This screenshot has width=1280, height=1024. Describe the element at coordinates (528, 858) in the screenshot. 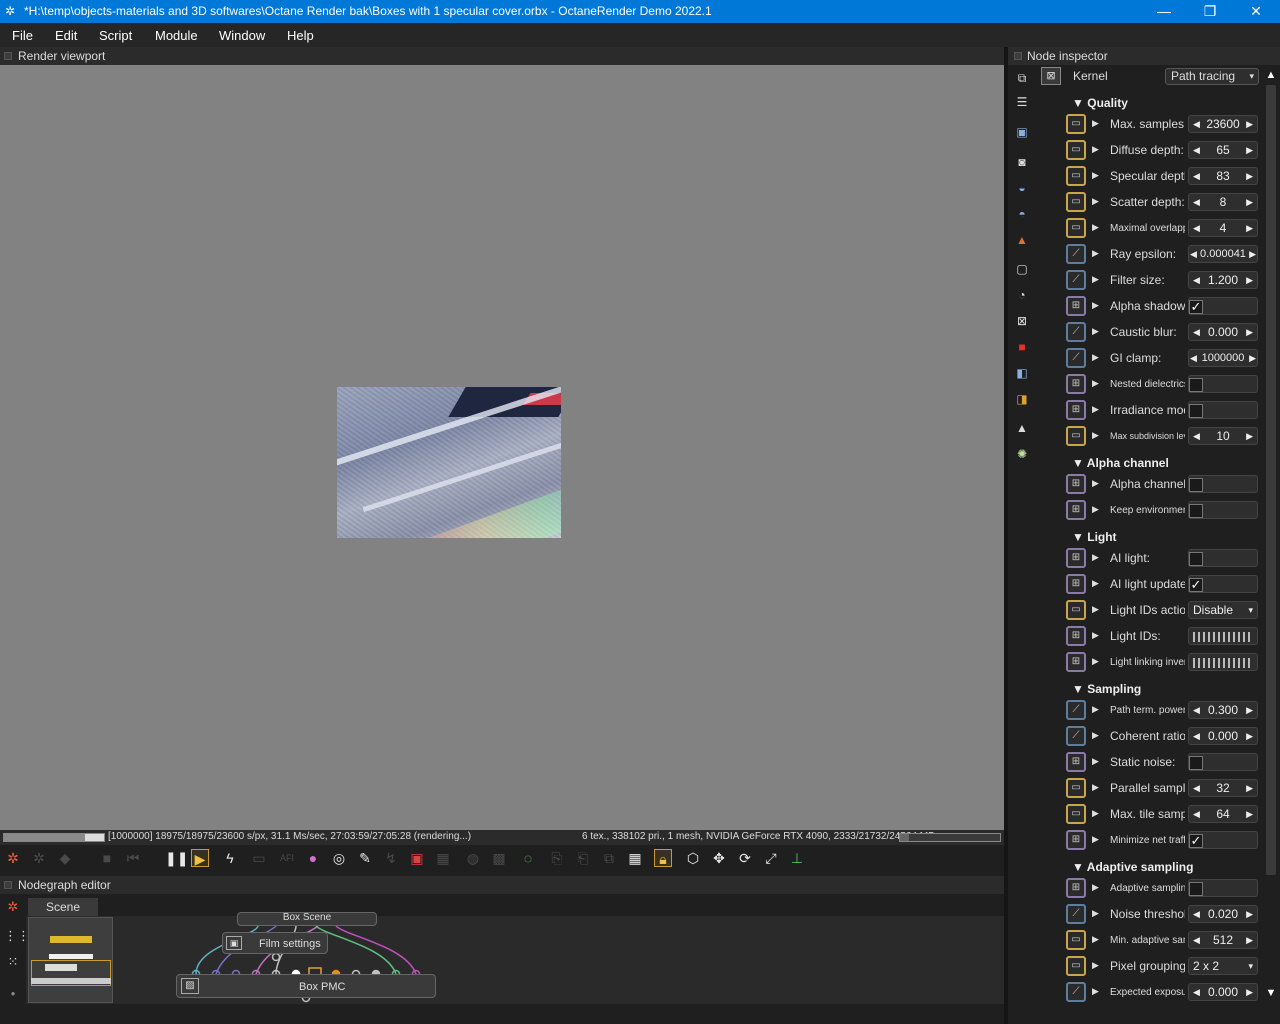

I see `priority-icon: ◌` at that location.